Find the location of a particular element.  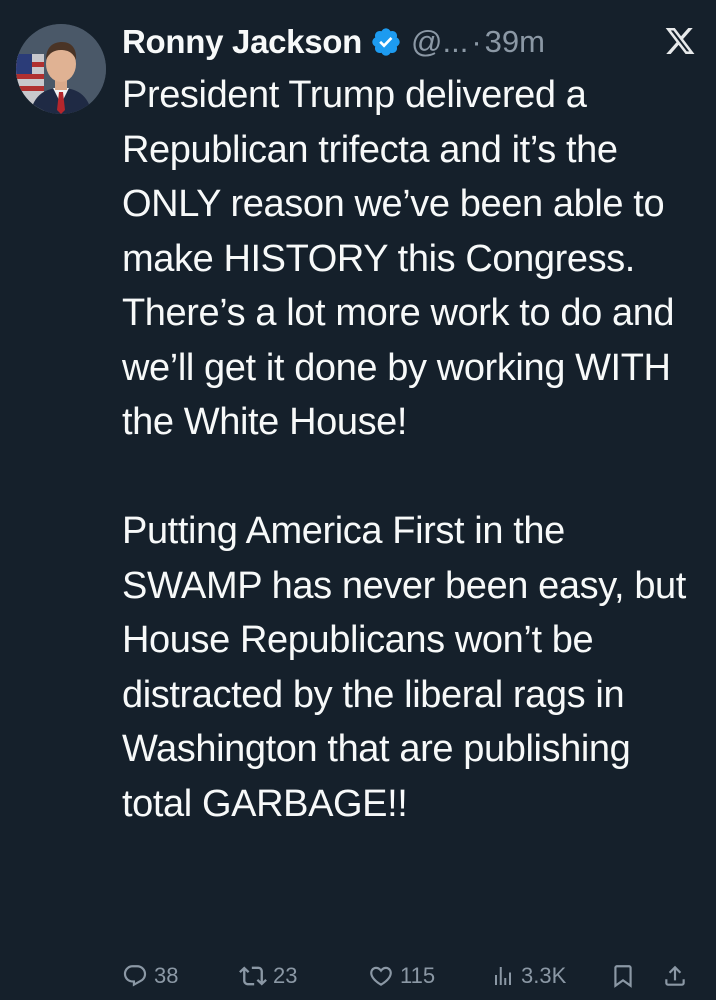

tweet-header: Ronny Jackson @... · 39m is located at coordinates (333, 42).